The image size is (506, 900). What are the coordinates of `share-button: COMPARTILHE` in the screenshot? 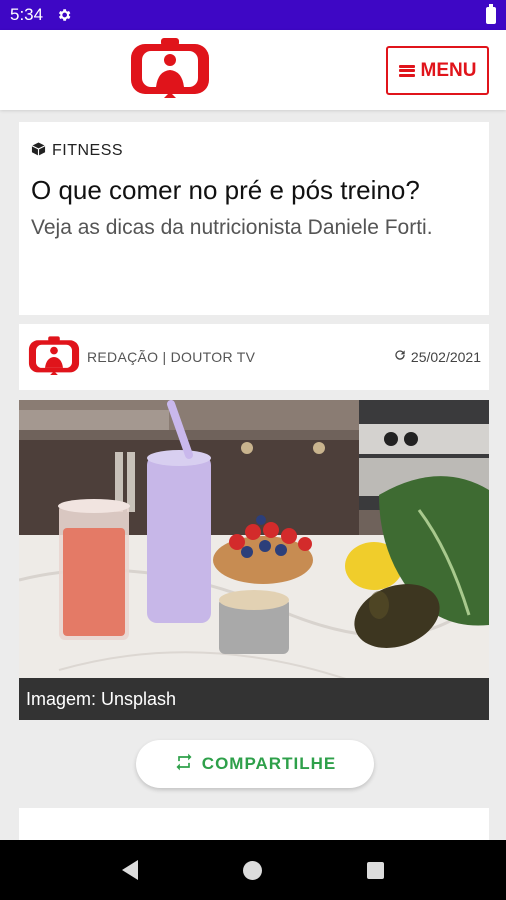 It's located at (255, 764).